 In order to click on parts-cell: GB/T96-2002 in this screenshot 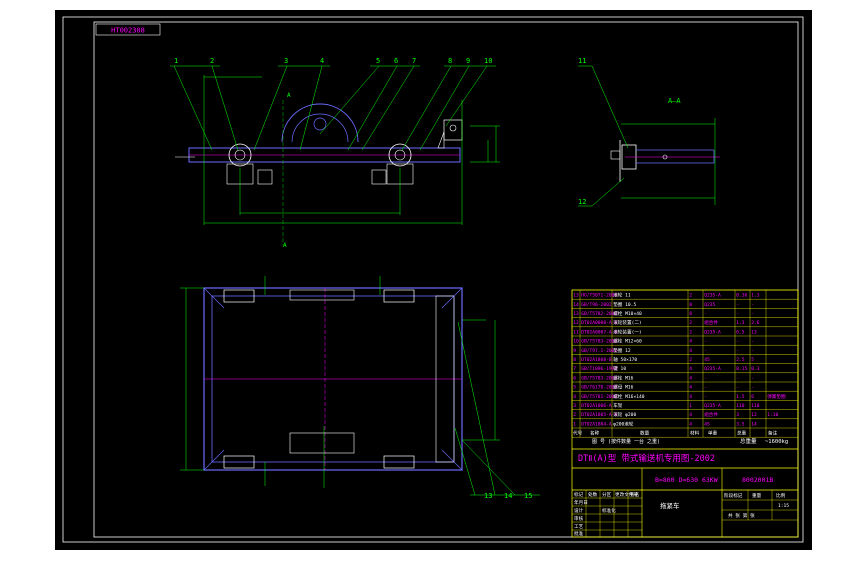, I will do `click(596, 305)`.